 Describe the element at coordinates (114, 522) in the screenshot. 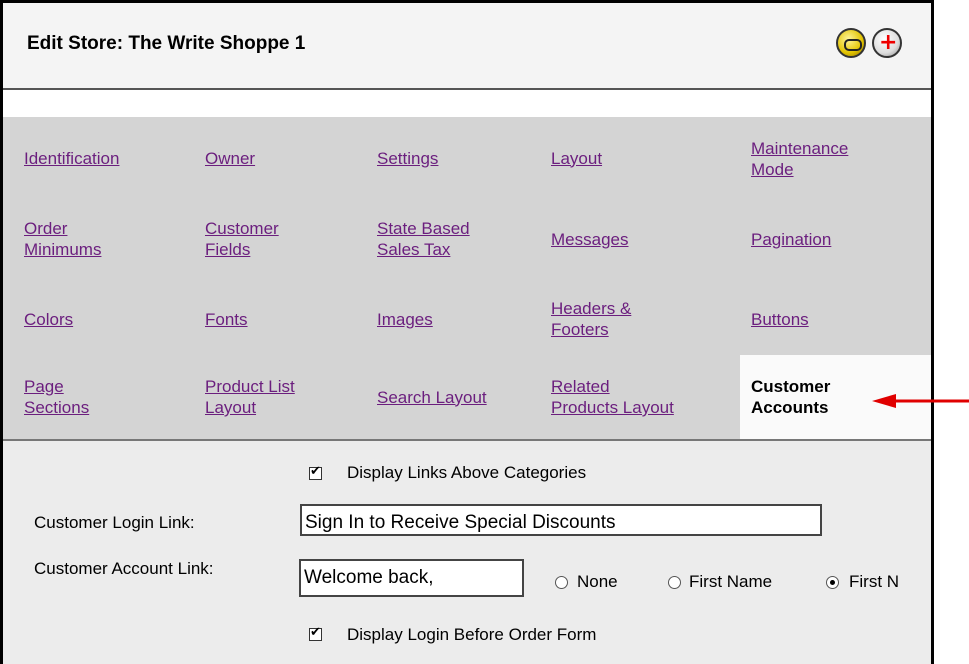

I see `customer-login-link-label: Customer Login Link:` at that location.